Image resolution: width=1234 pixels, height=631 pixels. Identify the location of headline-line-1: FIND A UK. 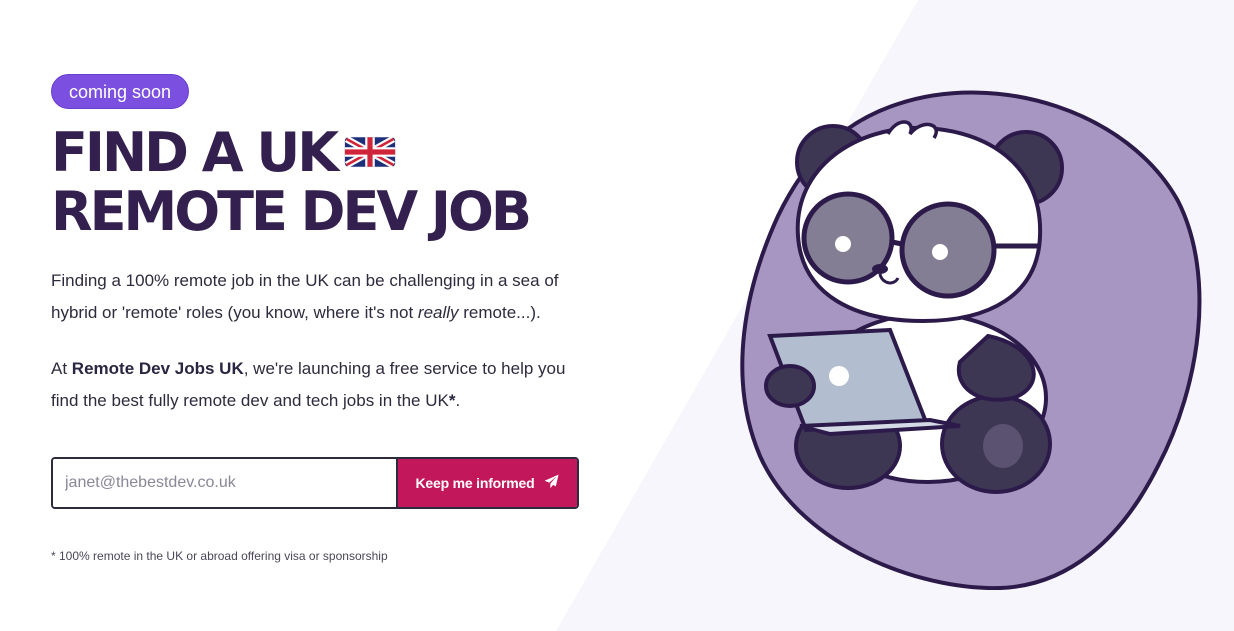
(195, 152).